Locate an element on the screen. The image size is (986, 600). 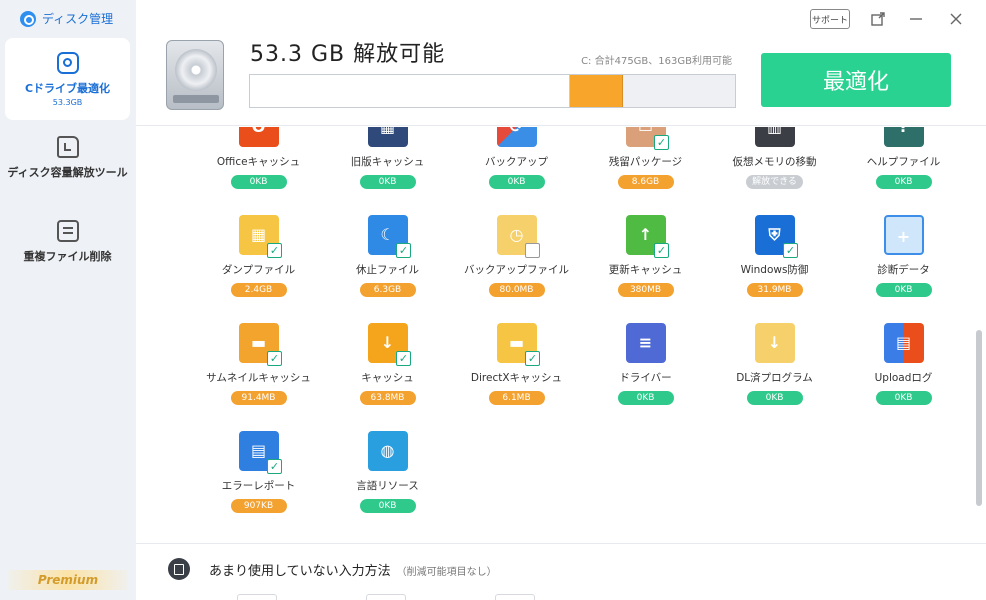
cleanup-item: + 診断データ 0KB is located at coordinates (903, 259).